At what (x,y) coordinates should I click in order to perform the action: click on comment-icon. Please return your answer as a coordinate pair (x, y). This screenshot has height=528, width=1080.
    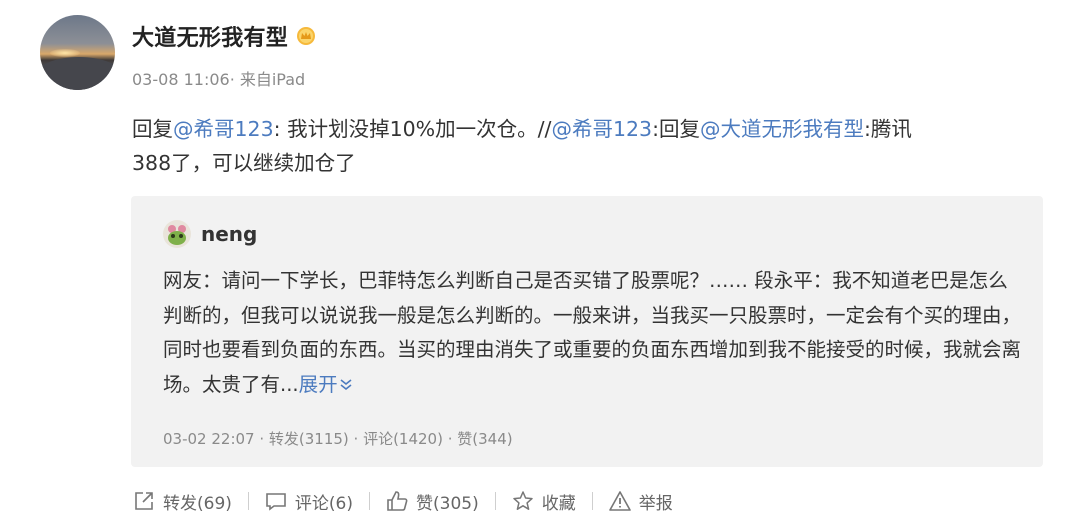
    Looking at the image, I should click on (276, 502).